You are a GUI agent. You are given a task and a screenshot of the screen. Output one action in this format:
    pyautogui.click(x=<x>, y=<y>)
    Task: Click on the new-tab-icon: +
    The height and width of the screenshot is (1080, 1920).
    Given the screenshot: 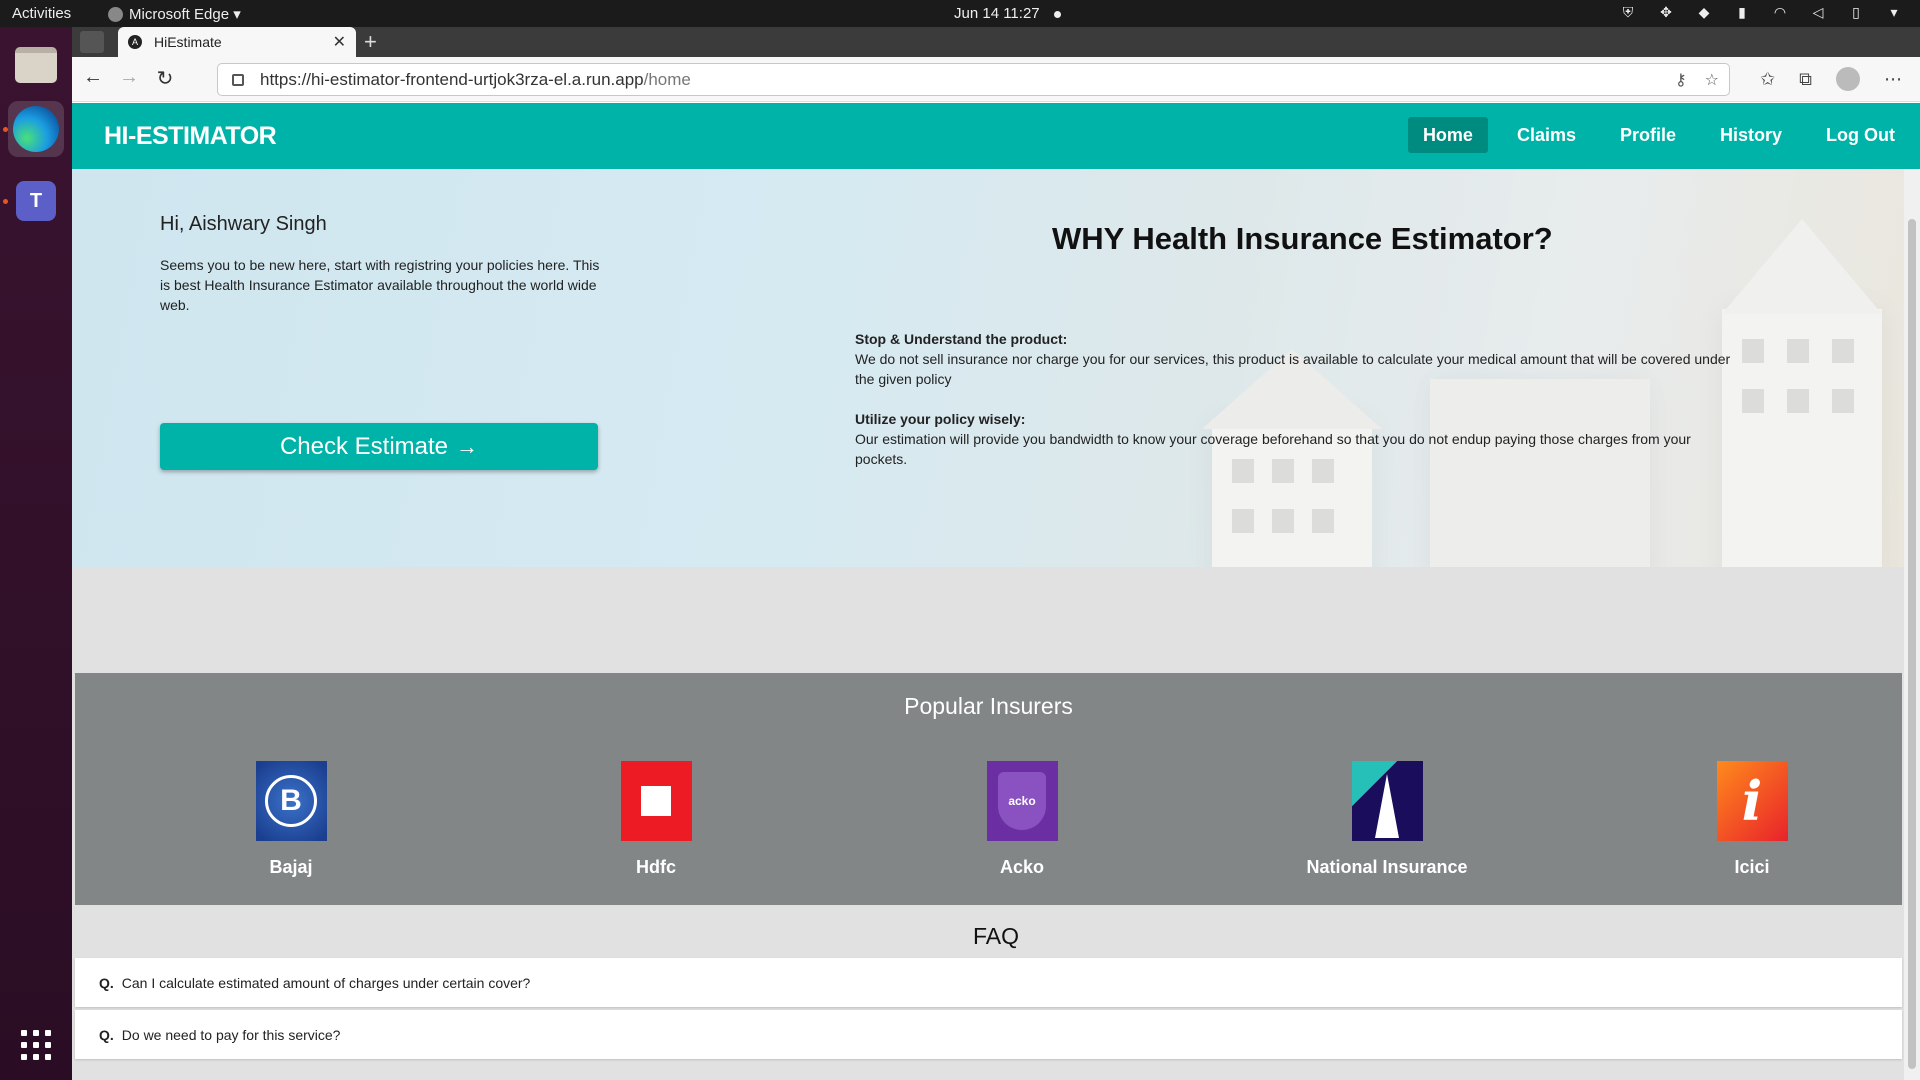 What is the action you would take?
    pyautogui.click(x=370, y=42)
    